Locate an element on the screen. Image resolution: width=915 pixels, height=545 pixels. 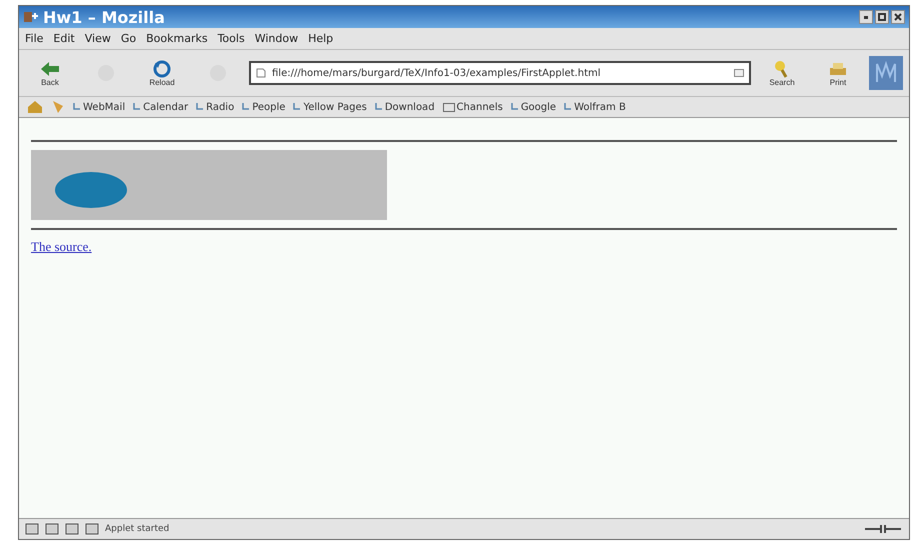
reload-icon is located at coordinates (162, 69).